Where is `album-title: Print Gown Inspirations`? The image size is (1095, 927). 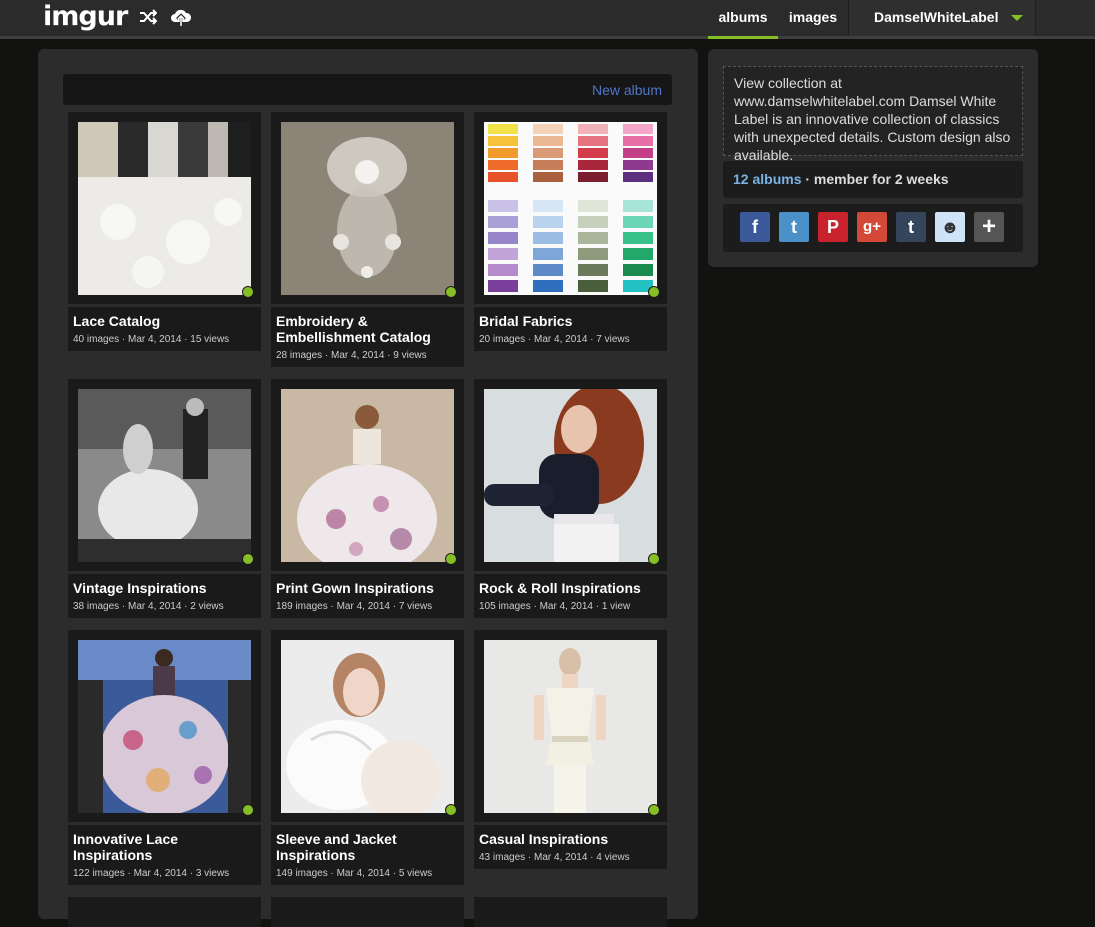 album-title: Print Gown Inspirations is located at coordinates (367, 588).